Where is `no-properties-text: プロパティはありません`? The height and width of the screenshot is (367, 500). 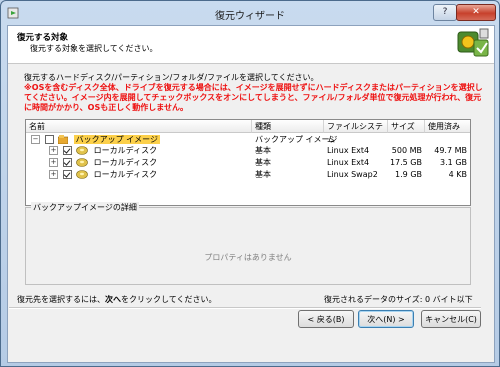
no-properties-text: プロパティはありません is located at coordinates (248, 257).